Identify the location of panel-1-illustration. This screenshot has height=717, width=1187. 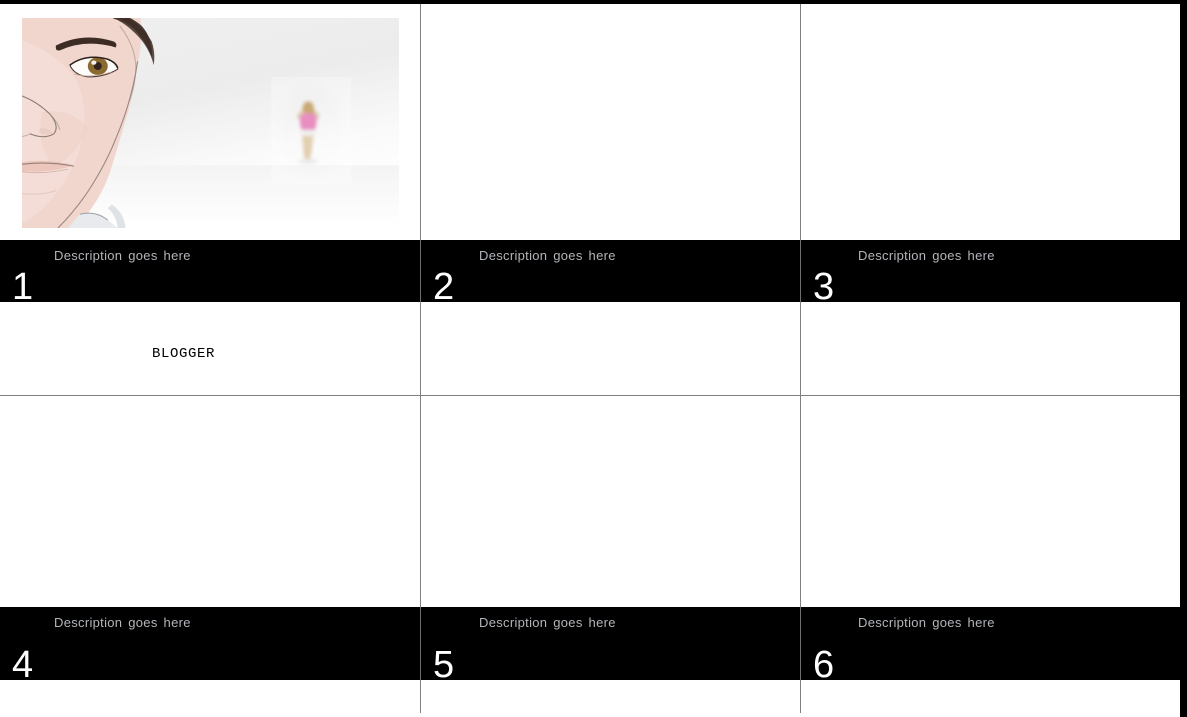
(210, 123).